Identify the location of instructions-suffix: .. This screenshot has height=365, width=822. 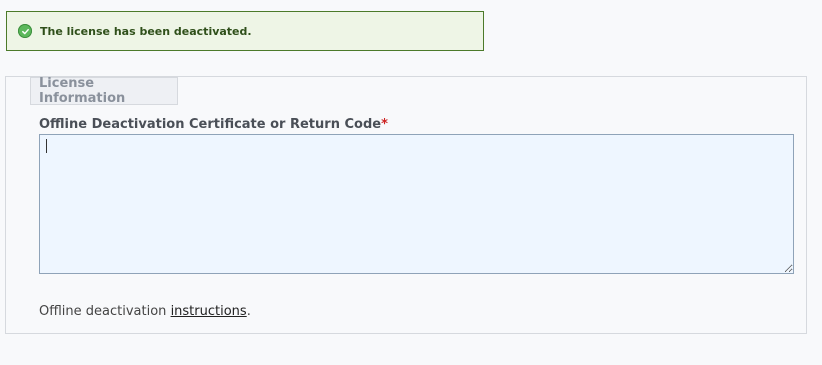
(248, 311).